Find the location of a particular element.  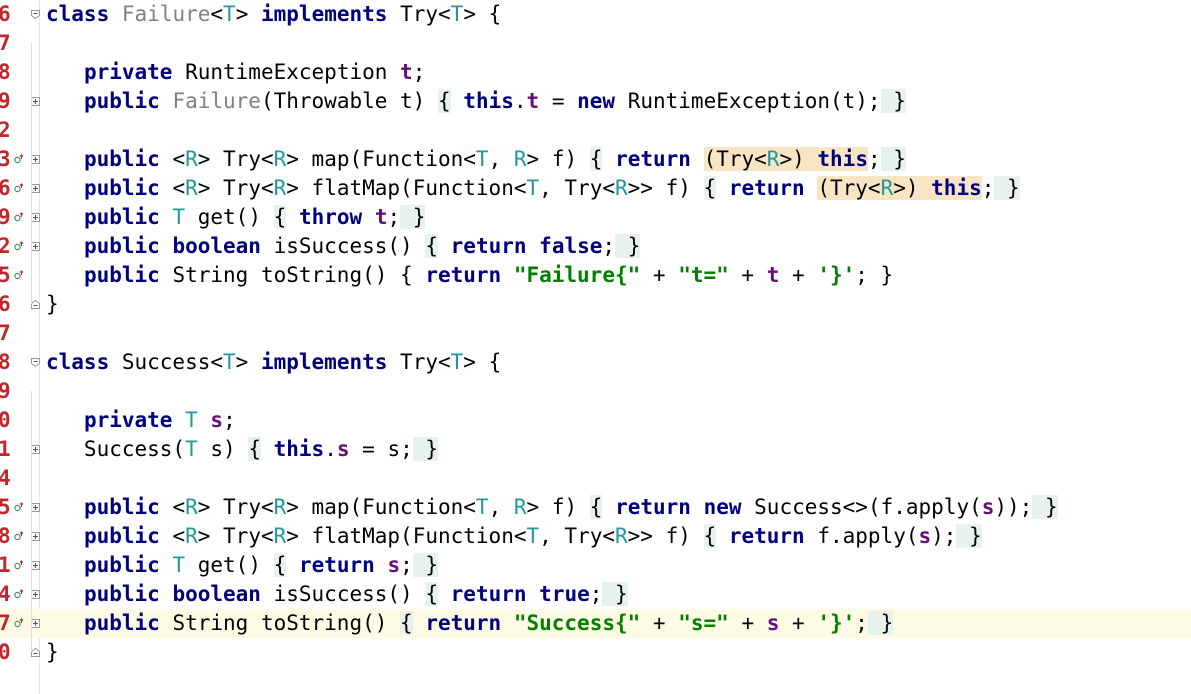

line-number: 3 is located at coordinates (5, 159).